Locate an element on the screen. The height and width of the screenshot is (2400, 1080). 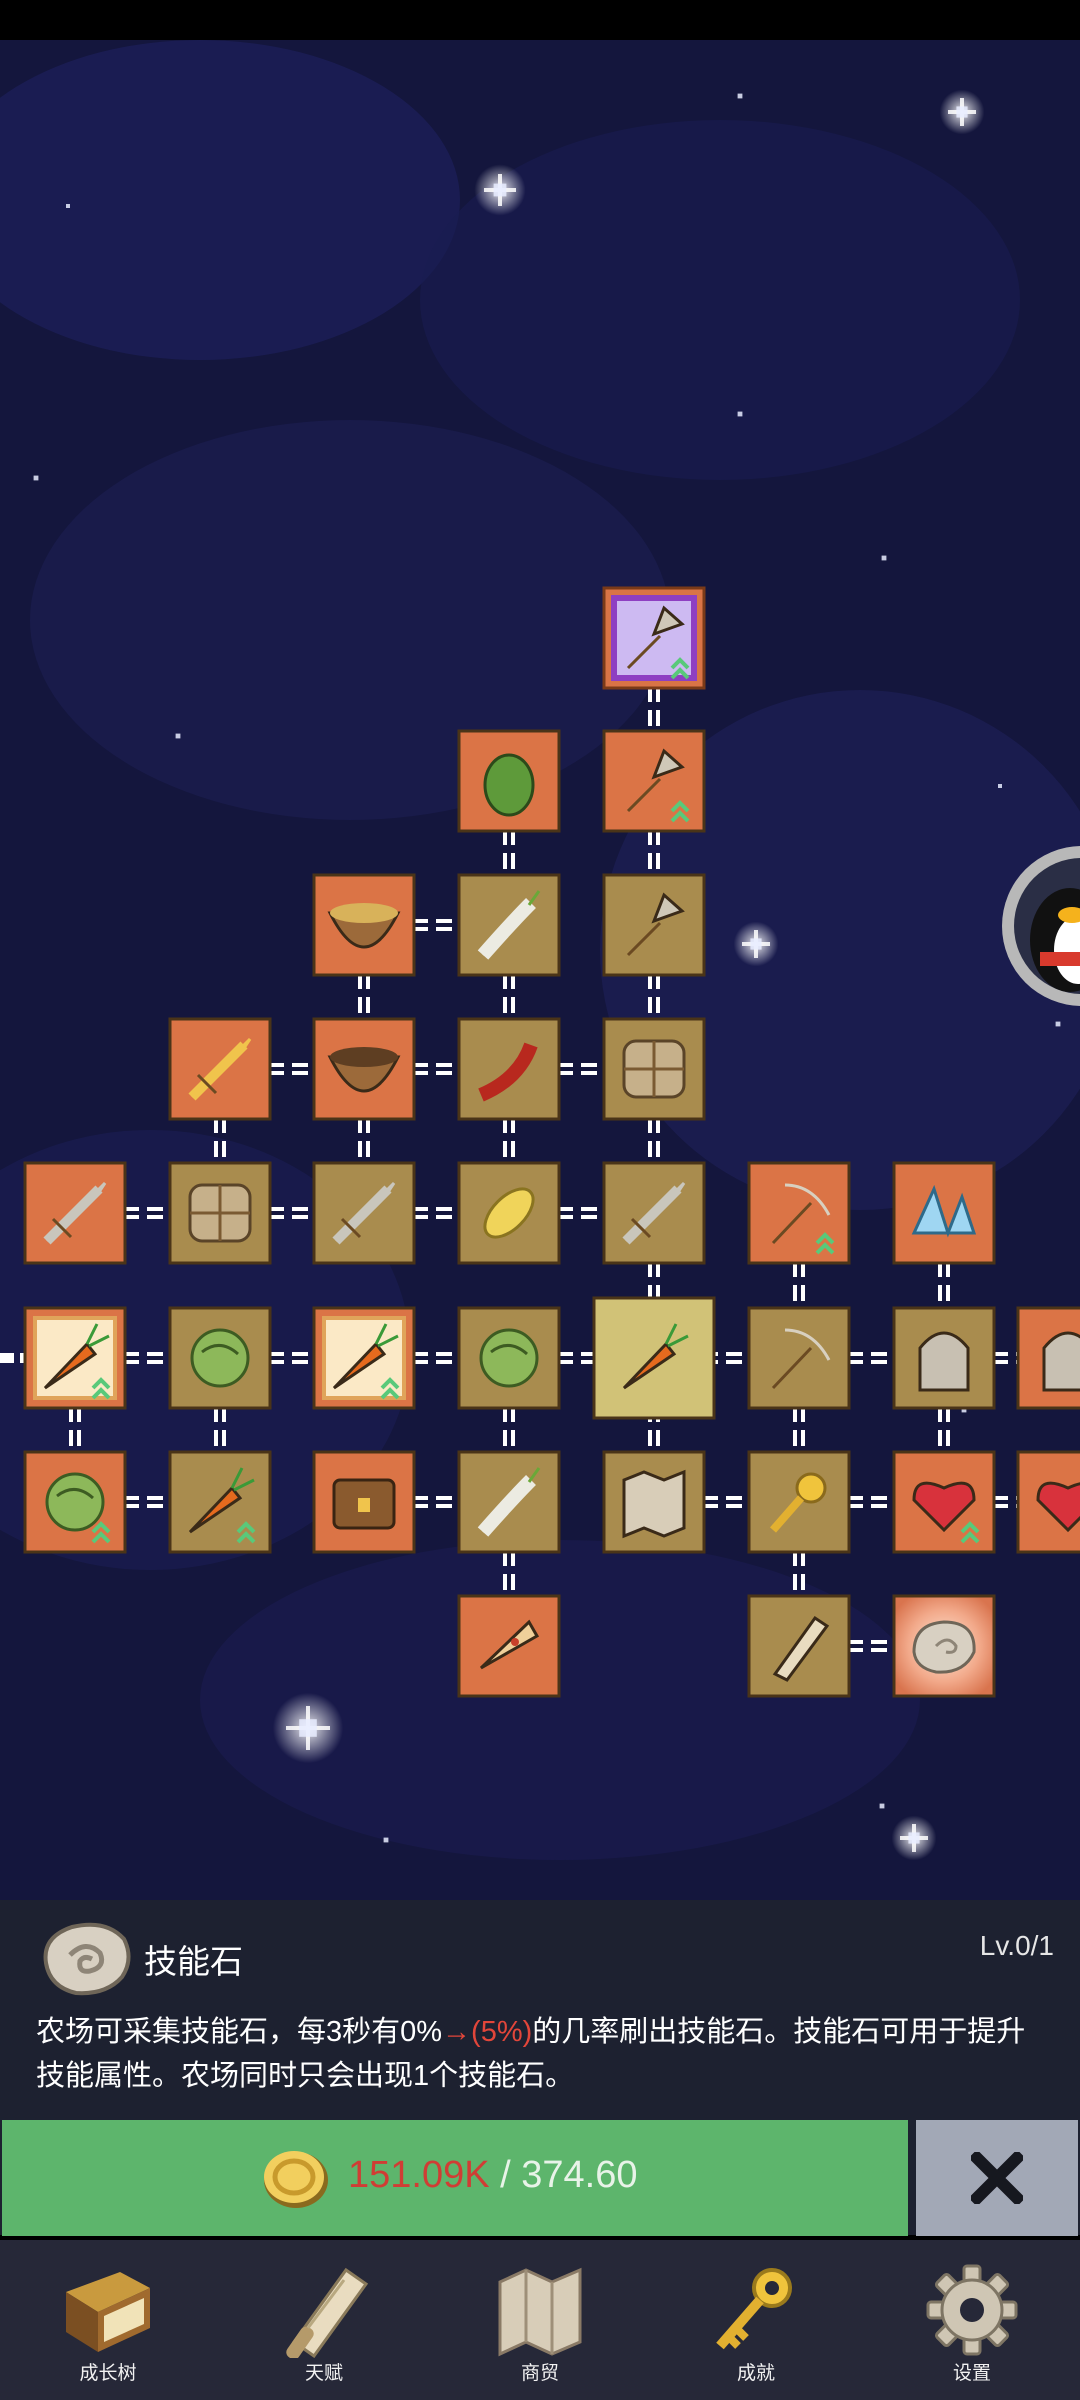
bottom-navigation: 成长树 天赋 商贸 成就 设置 is located at coordinates (540, 2320).